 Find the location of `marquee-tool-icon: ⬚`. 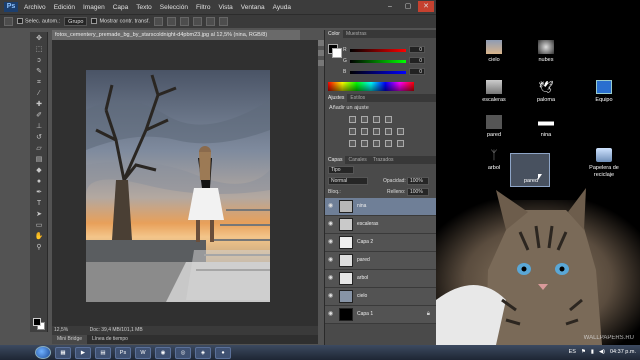

marquee-tool-icon: ⬚ is located at coordinates (39, 49).